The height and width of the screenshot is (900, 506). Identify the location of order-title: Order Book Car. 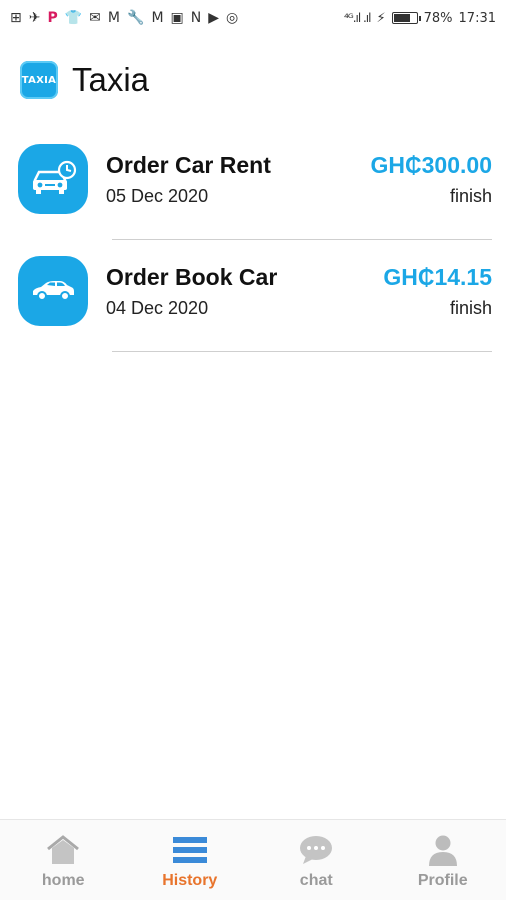
(192, 277).